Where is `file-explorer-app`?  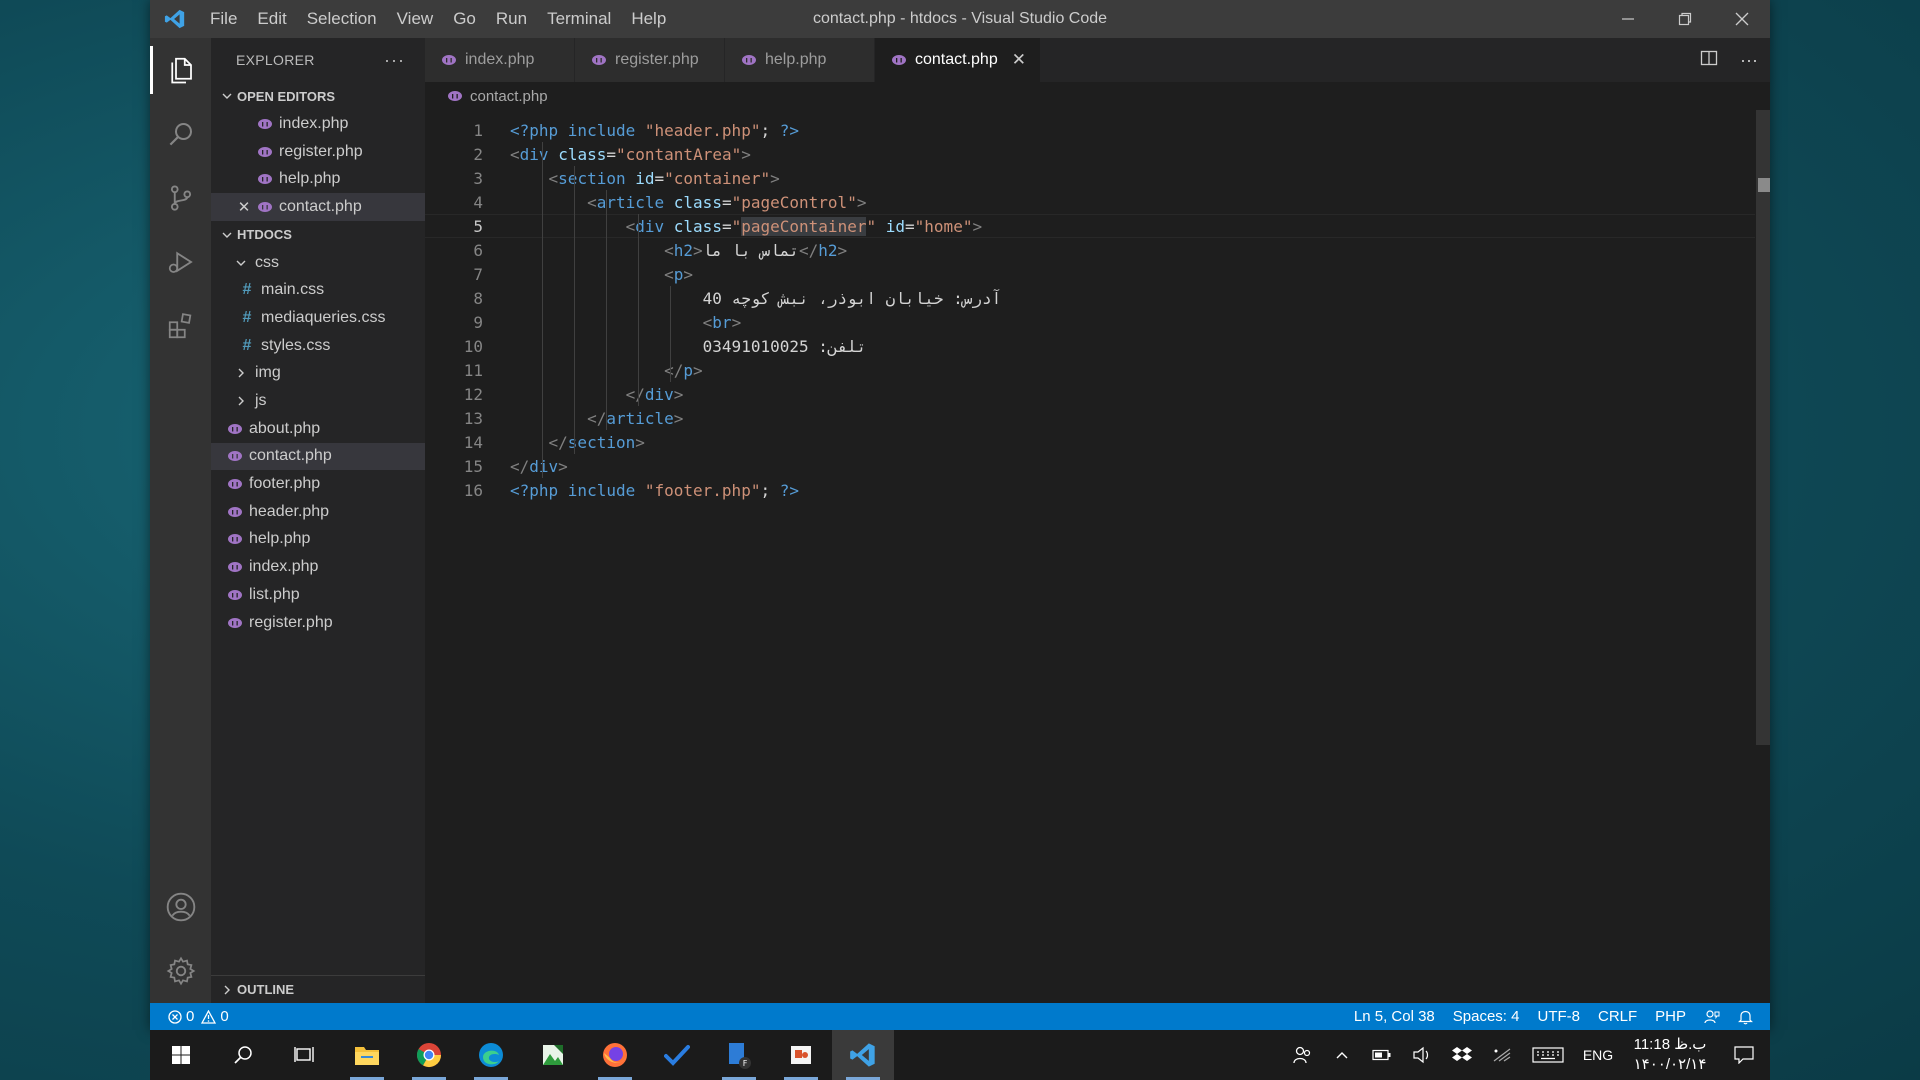 file-explorer-app is located at coordinates (367, 1055).